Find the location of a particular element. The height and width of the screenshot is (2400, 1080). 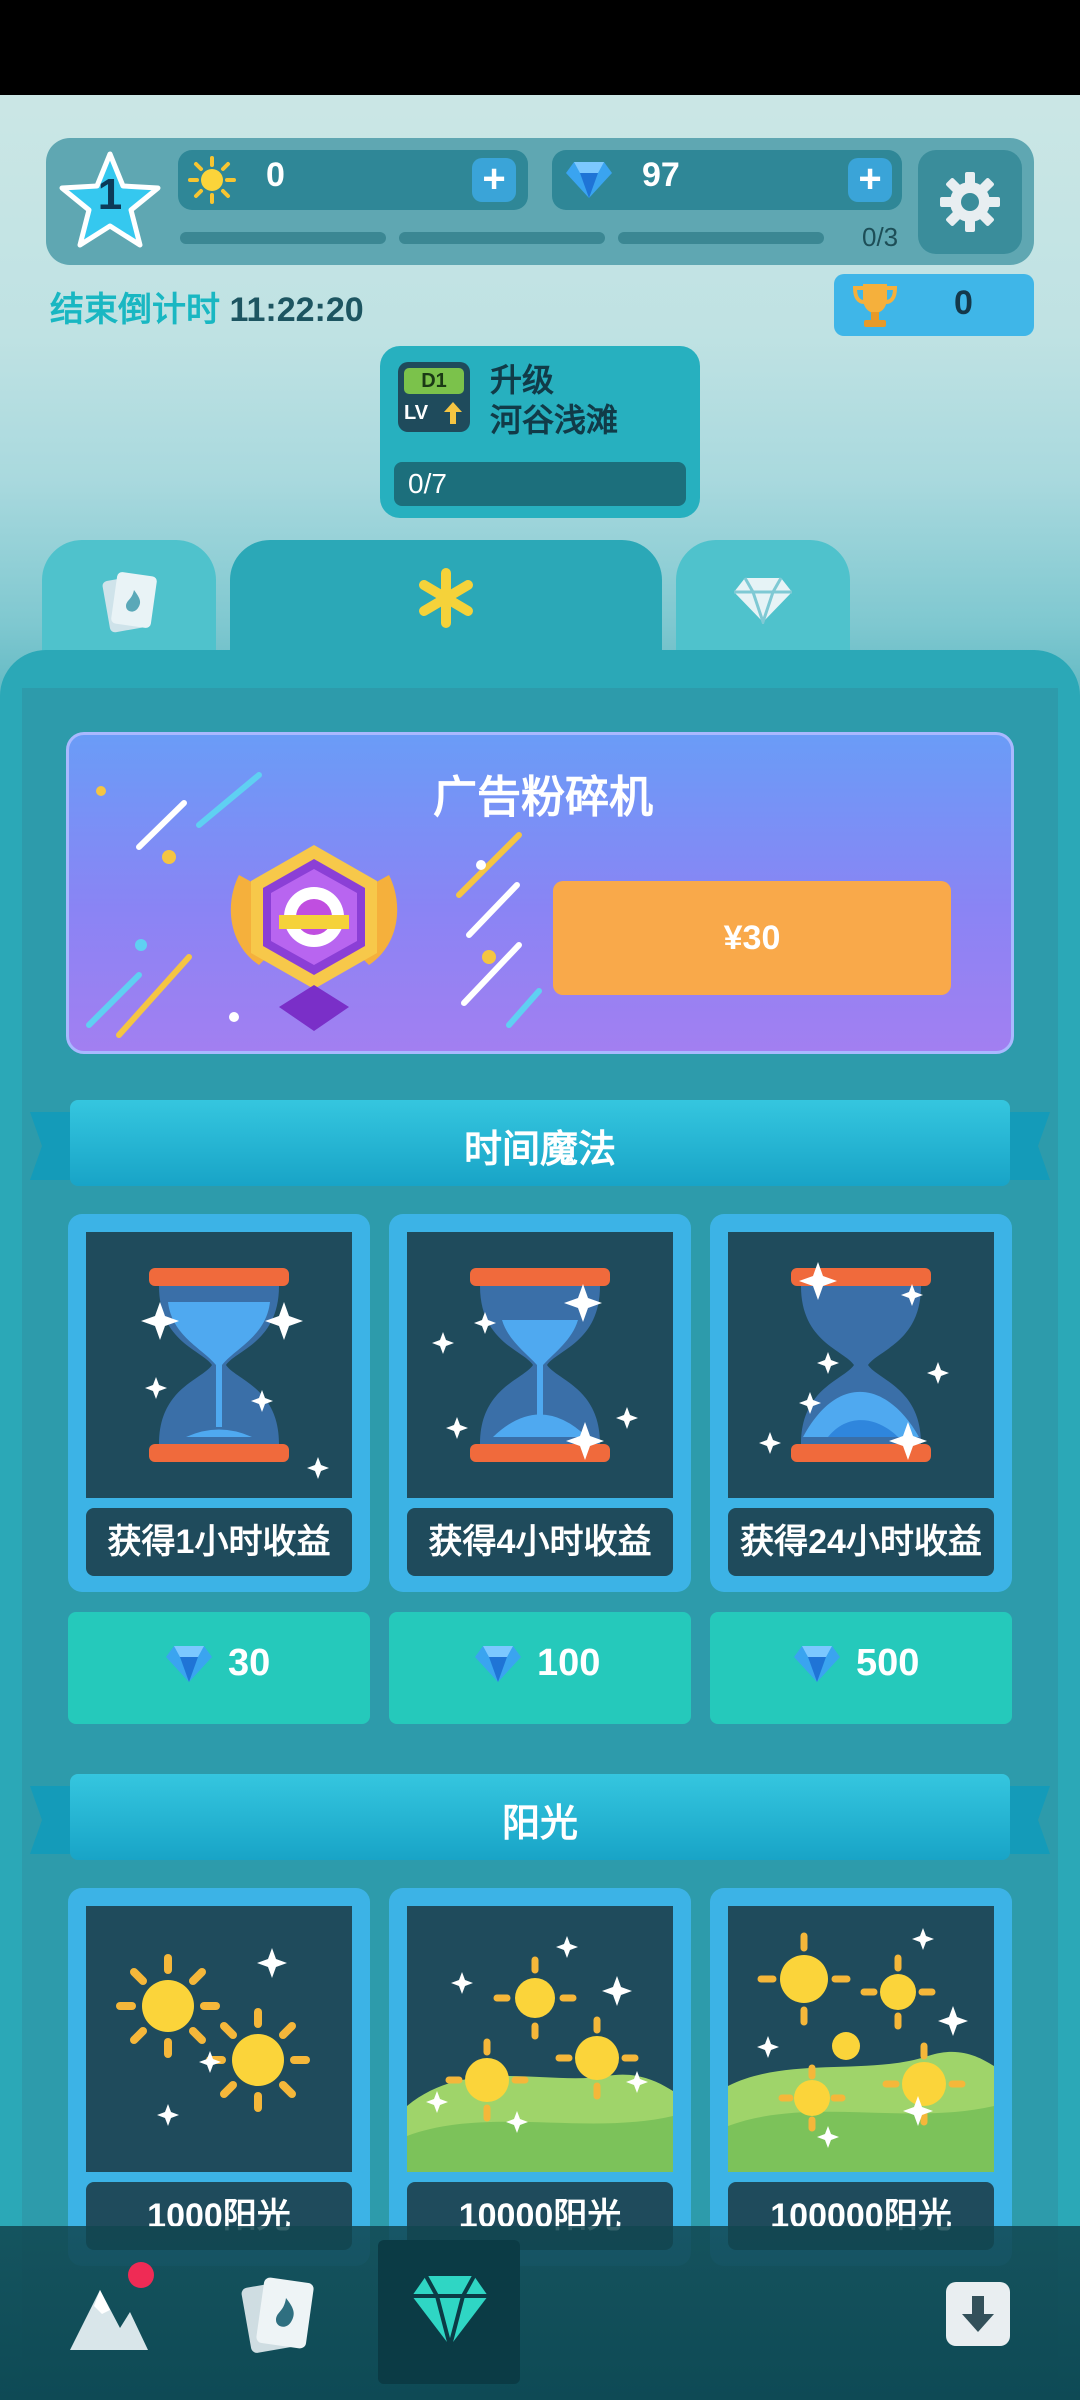

price-value: 30 is located at coordinates (249, 1663).